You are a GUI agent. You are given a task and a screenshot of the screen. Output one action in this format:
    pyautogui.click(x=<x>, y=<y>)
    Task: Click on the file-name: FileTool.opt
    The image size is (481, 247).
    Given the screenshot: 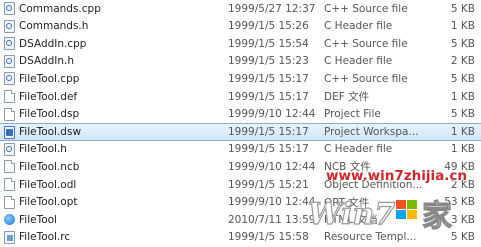 What is the action you would take?
    pyautogui.click(x=48, y=202)
    